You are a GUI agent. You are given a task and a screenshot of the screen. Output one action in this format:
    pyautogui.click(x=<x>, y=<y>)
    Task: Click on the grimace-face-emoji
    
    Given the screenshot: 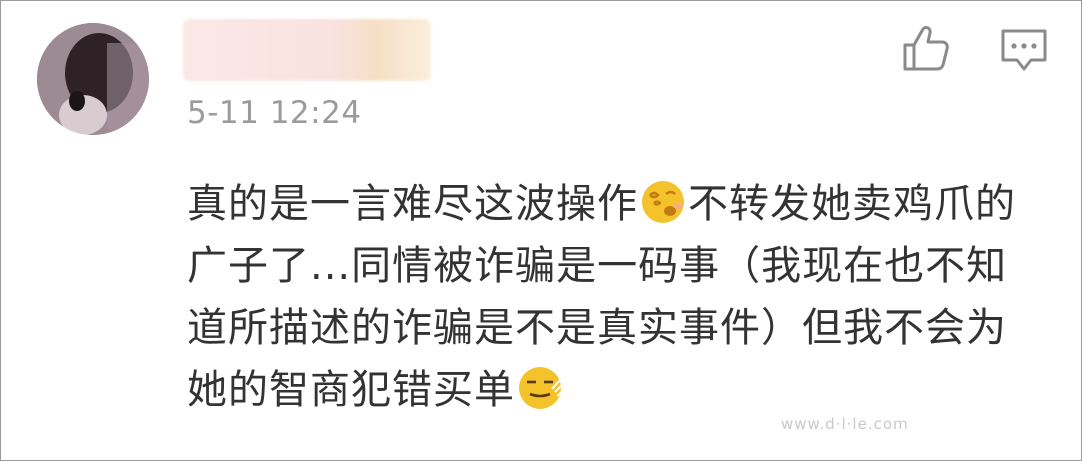 What is the action you would take?
    pyautogui.click(x=541, y=388)
    